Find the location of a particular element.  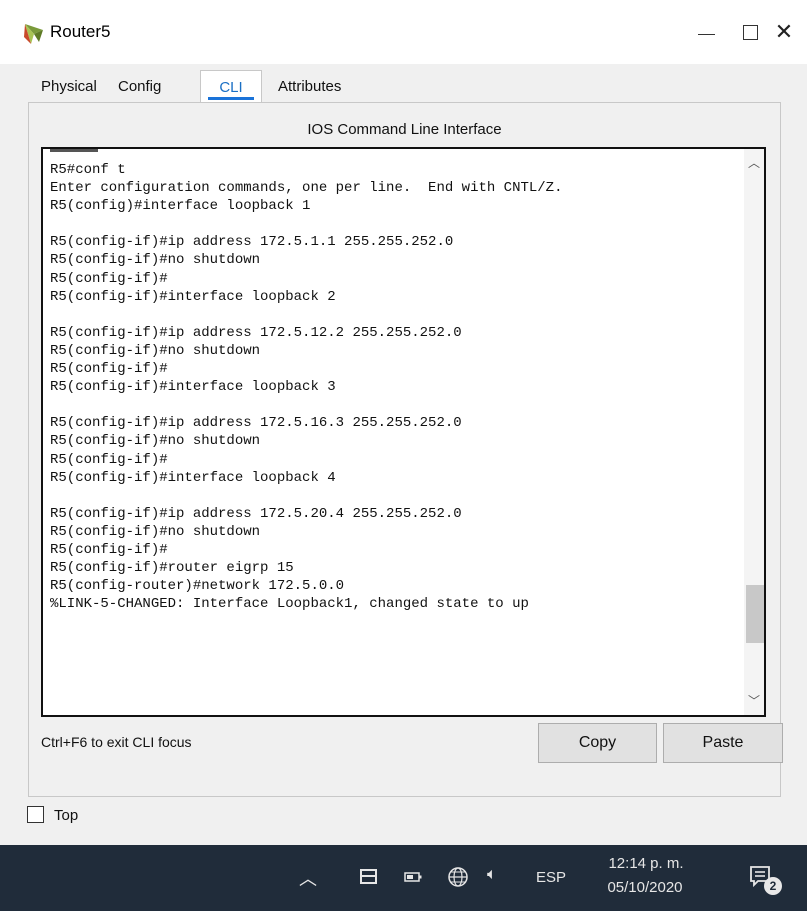

network-icon is located at coordinates (368, 876).